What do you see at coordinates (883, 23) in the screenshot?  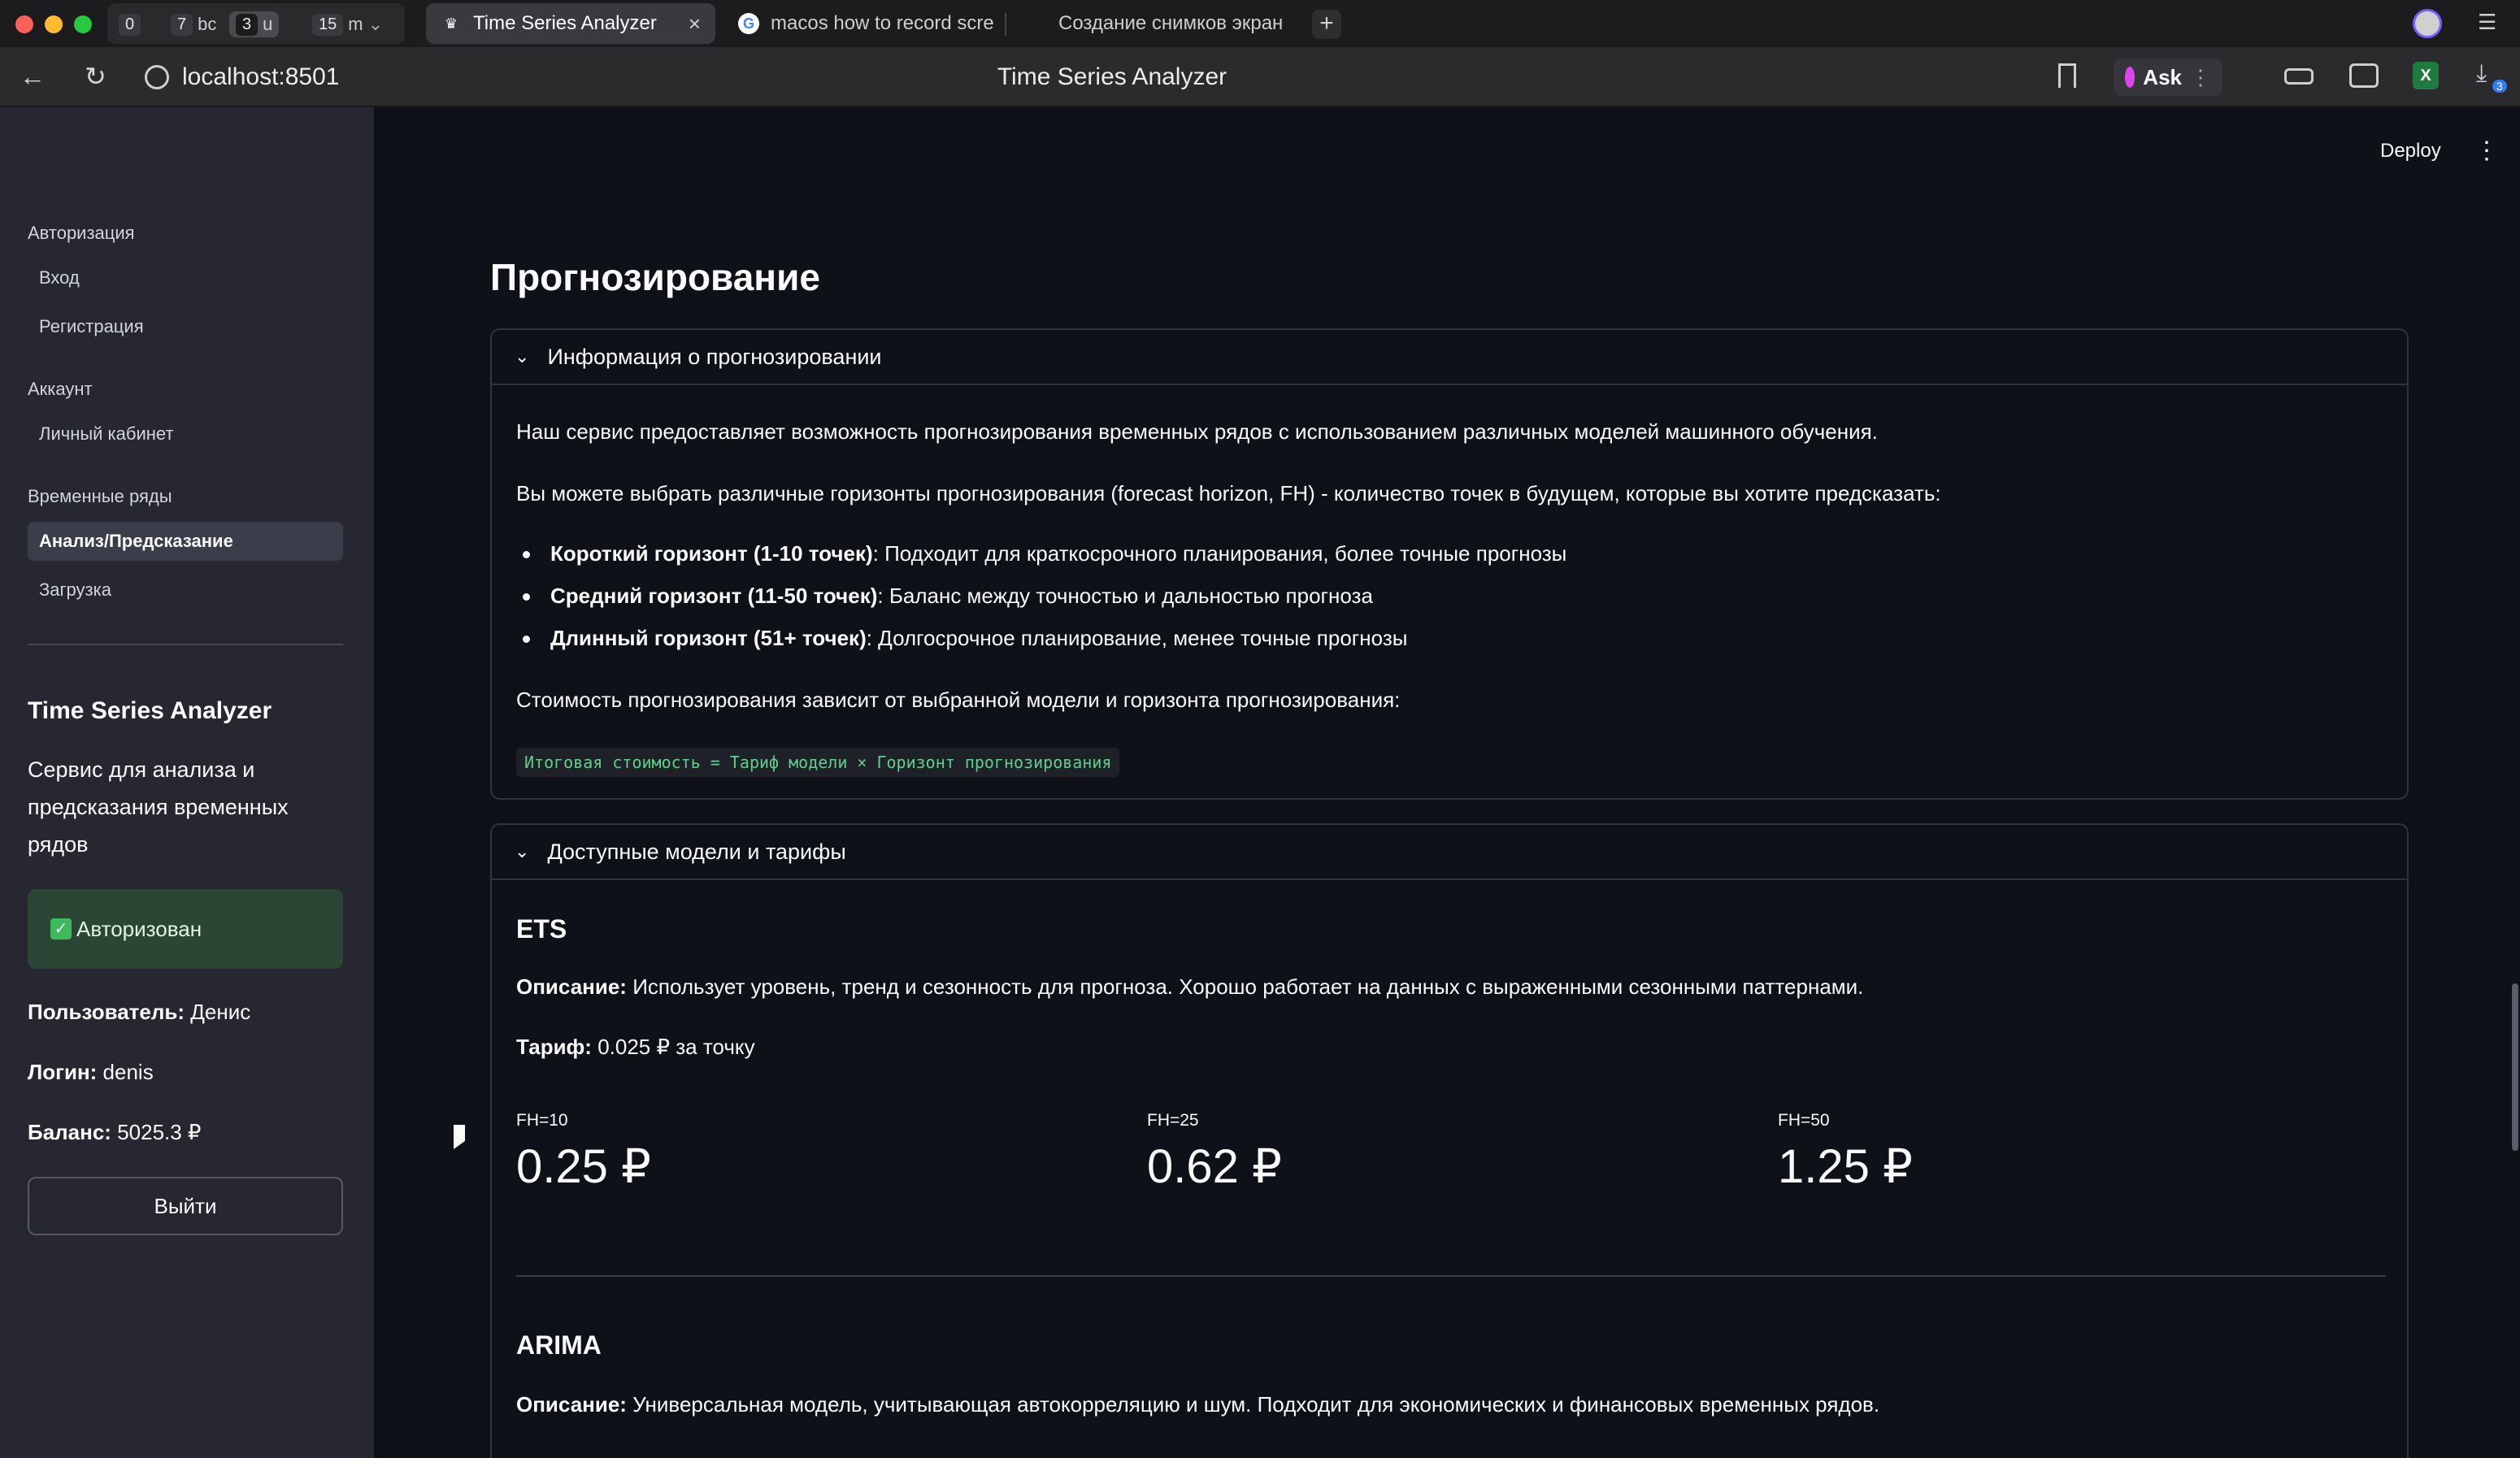 I see `tab-title: macos how to record scre` at bounding box center [883, 23].